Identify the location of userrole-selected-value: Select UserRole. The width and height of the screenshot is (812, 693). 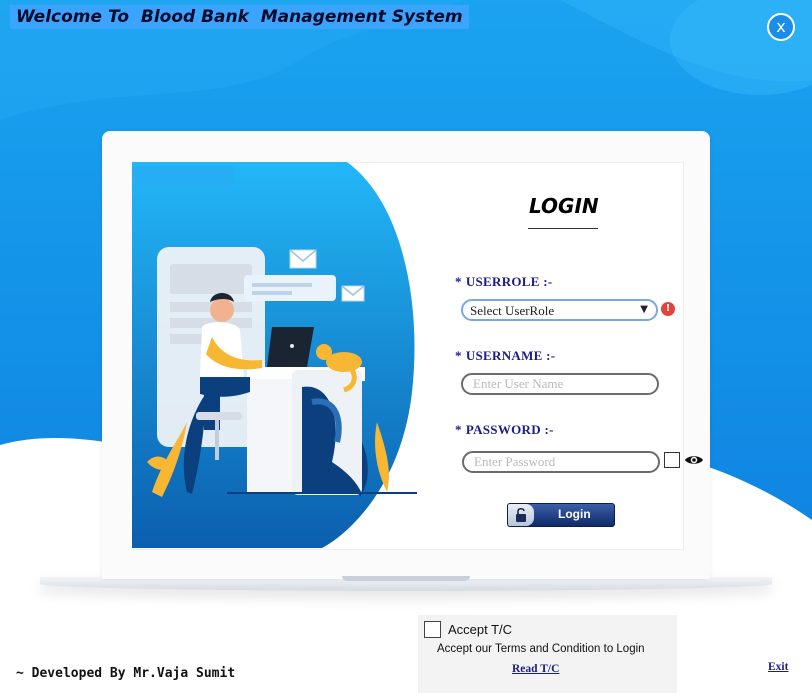
(512, 310).